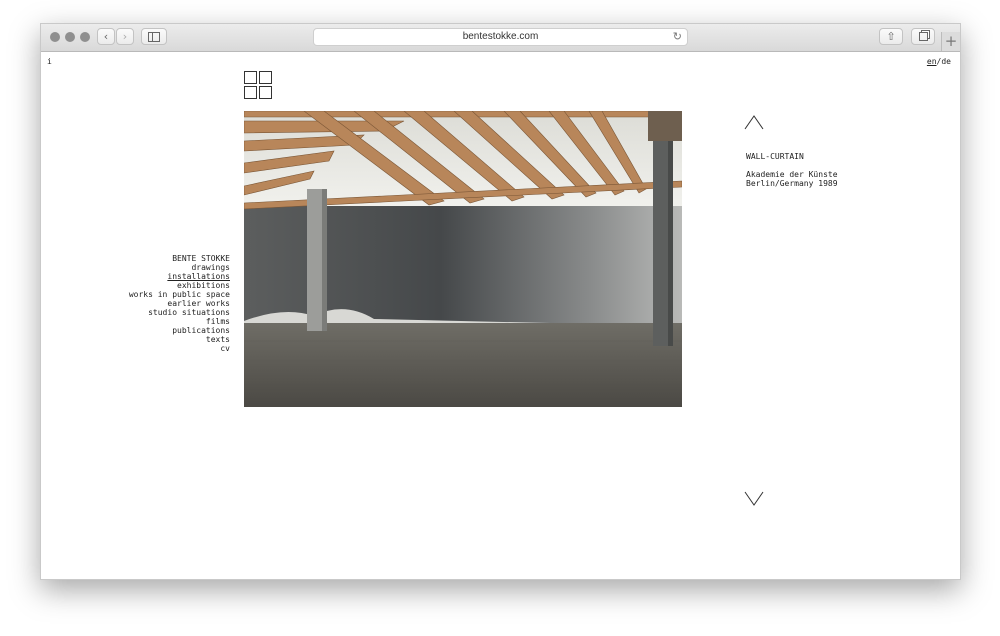 The height and width of the screenshot is (636, 1000). I want to click on new-tab-button: +, so click(950, 41).